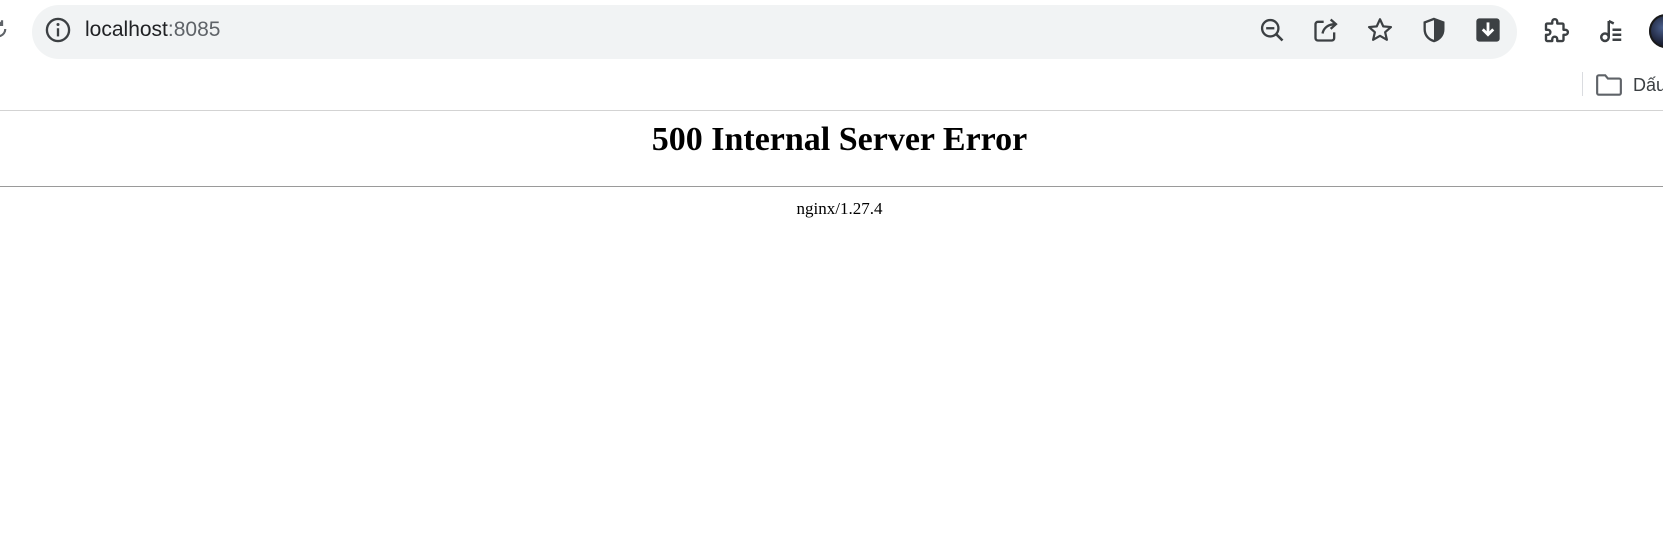 The height and width of the screenshot is (553, 1663). I want to click on bookmark-folder-label: Dấu, so click(1648, 85).